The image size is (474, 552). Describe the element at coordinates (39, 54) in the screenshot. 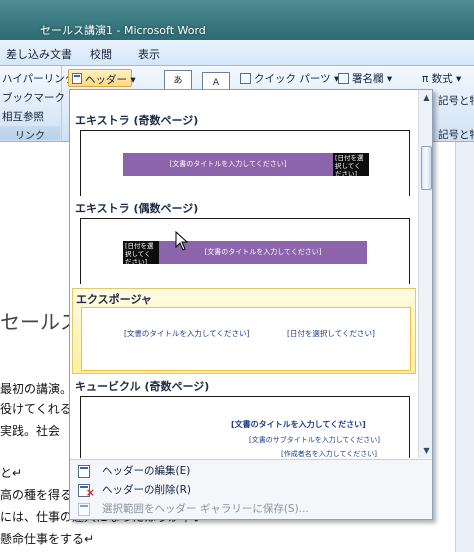

I see `tab-mailings: 差し込み文書` at that location.